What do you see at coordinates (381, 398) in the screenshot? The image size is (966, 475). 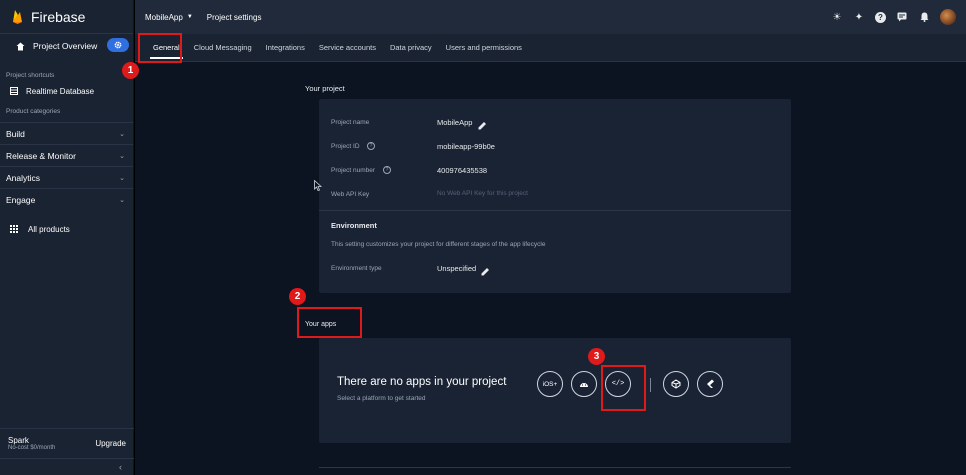 I see `no-apps-subtitle: Select a platform to get started` at bounding box center [381, 398].